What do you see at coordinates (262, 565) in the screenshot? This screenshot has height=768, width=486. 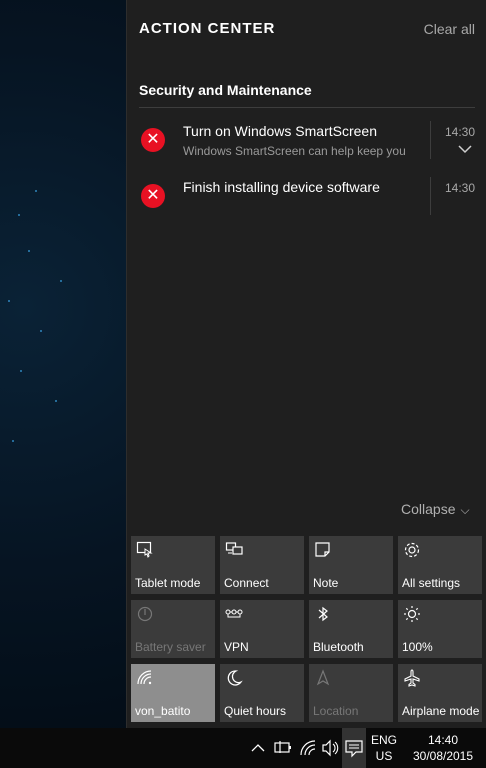 I see `quick-action-connect: Connect` at bounding box center [262, 565].